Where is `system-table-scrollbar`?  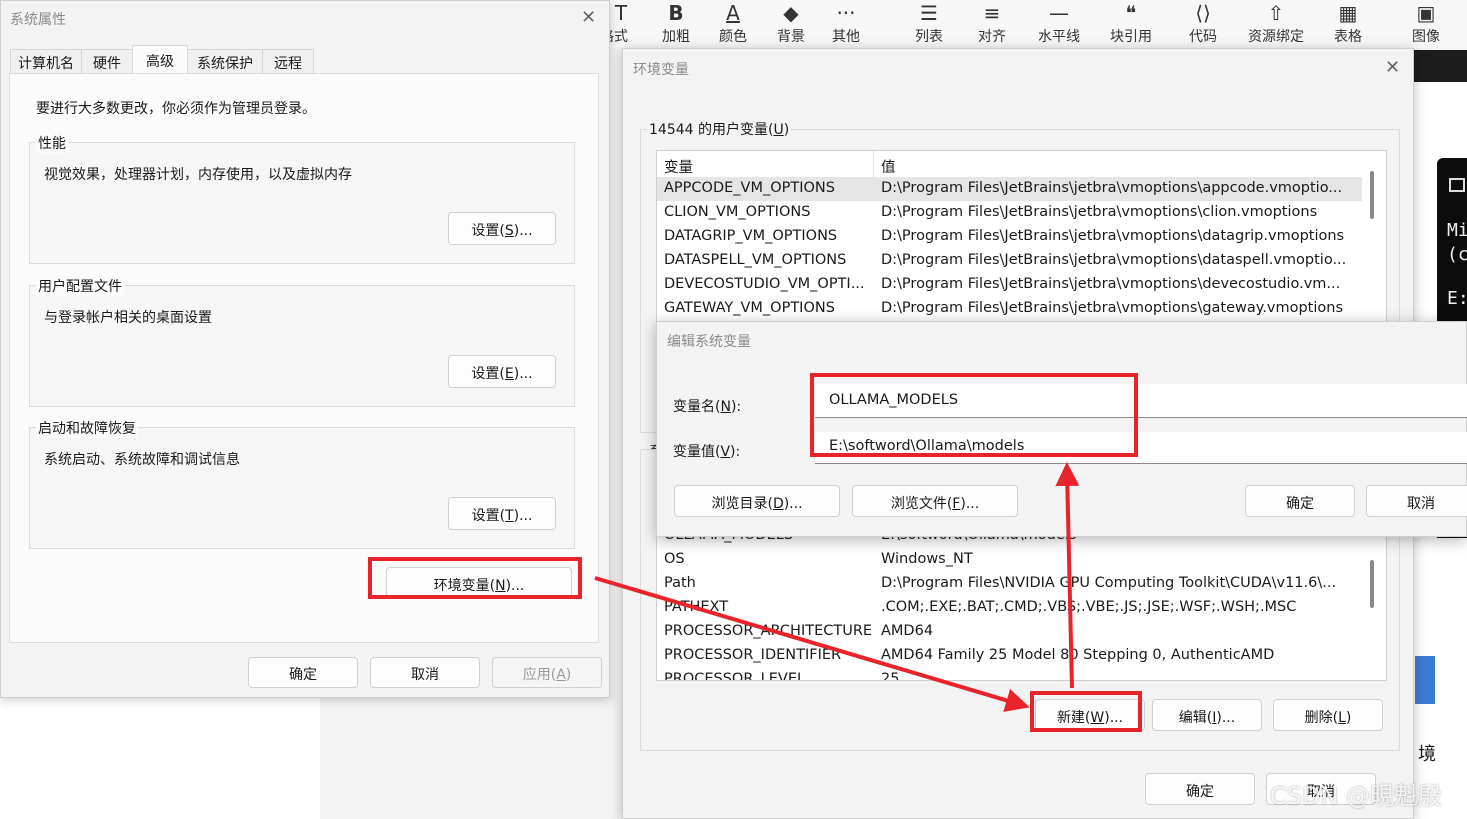
system-table-scrollbar is located at coordinates (1372, 584).